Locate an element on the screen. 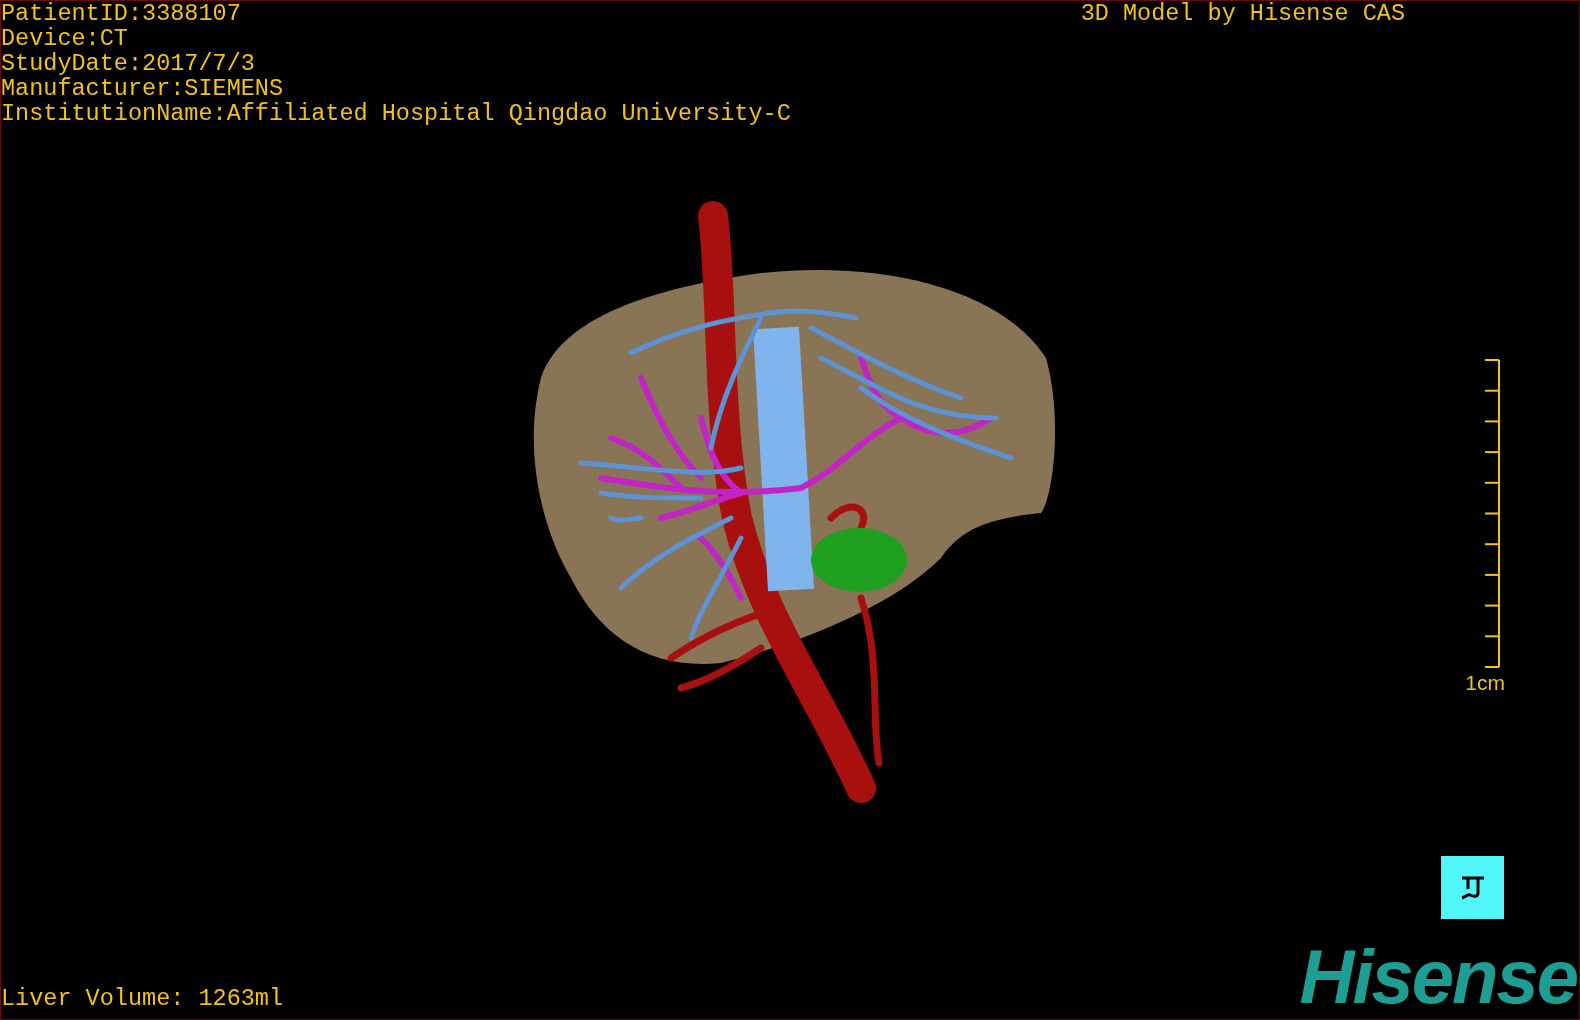 The height and width of the screenshot is (1020, 1580). info-line: StudyDate:2017/7/3 is located at coordinates (128, 63).